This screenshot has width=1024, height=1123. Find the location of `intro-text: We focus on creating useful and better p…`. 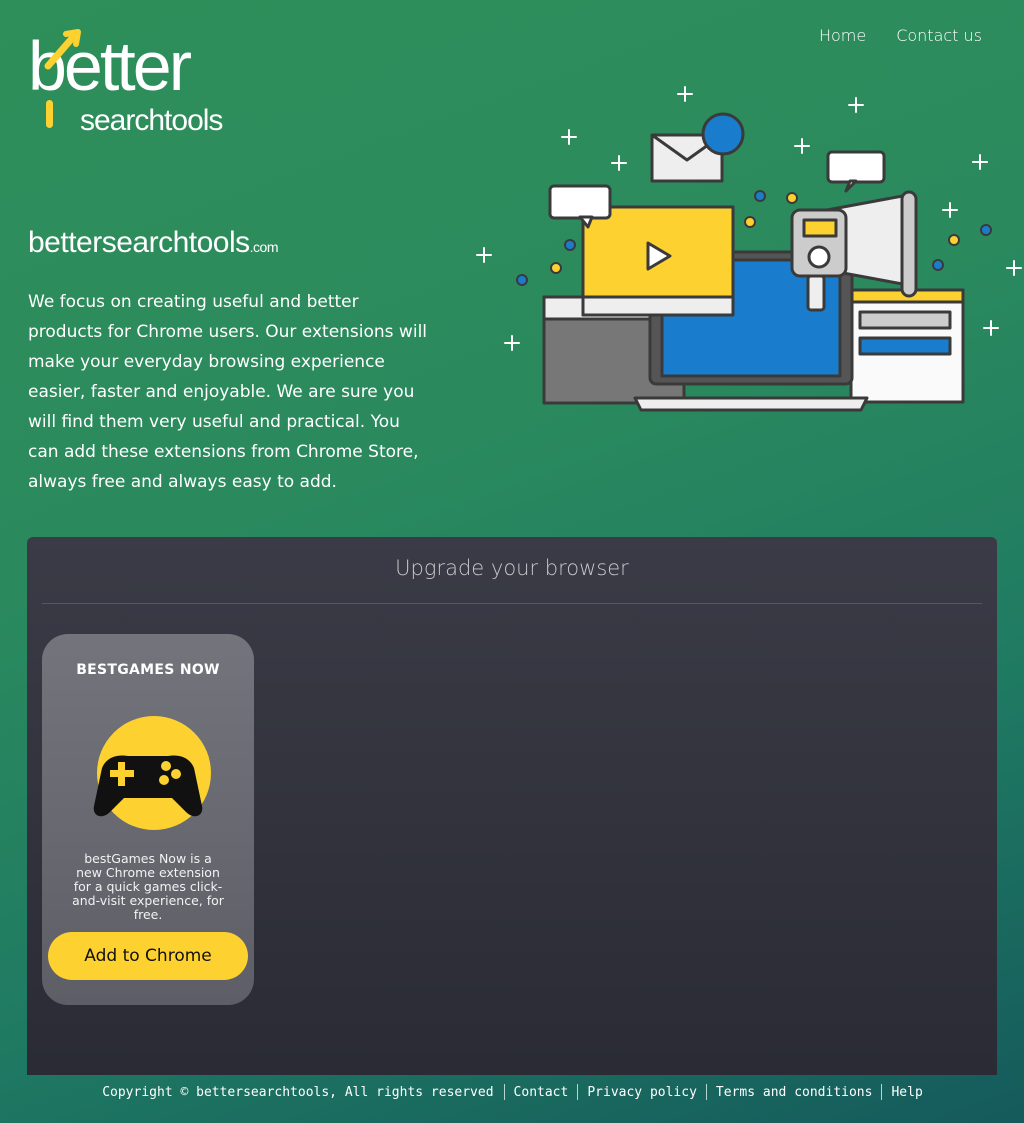

intro-text: We focus on creating useful and better p… is located at coordinates (228, 392).